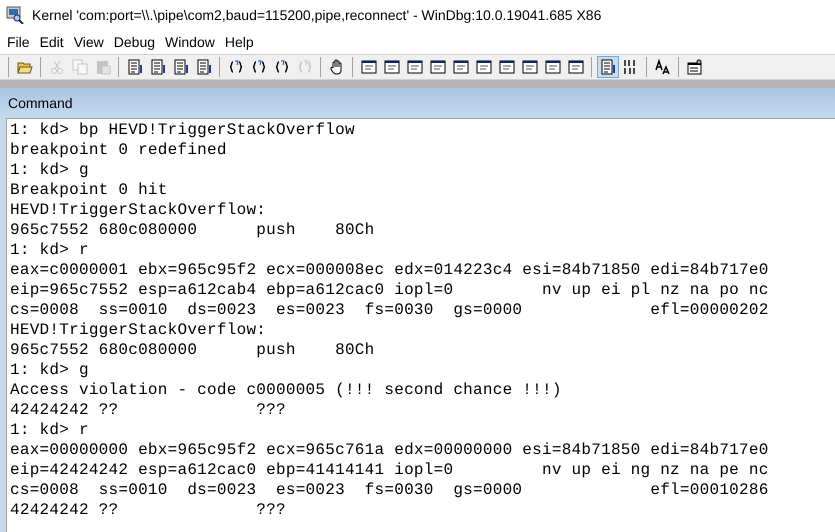  What do you see at coordinates (80, 67) in the screenshot?
I see `copy-icon` at bounding box center [80, 67].